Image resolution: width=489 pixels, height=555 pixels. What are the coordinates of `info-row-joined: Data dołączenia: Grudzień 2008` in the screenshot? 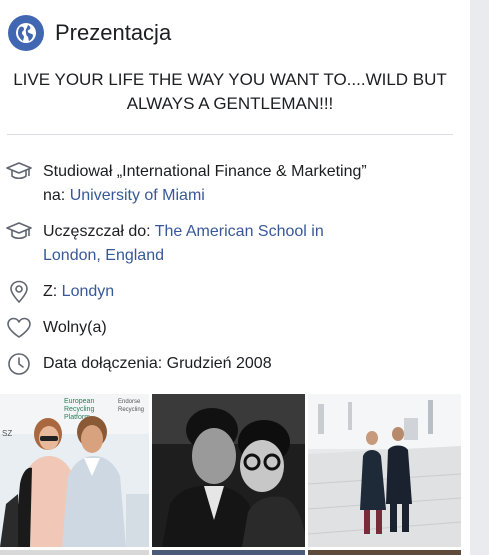 It's located at (226, 364).